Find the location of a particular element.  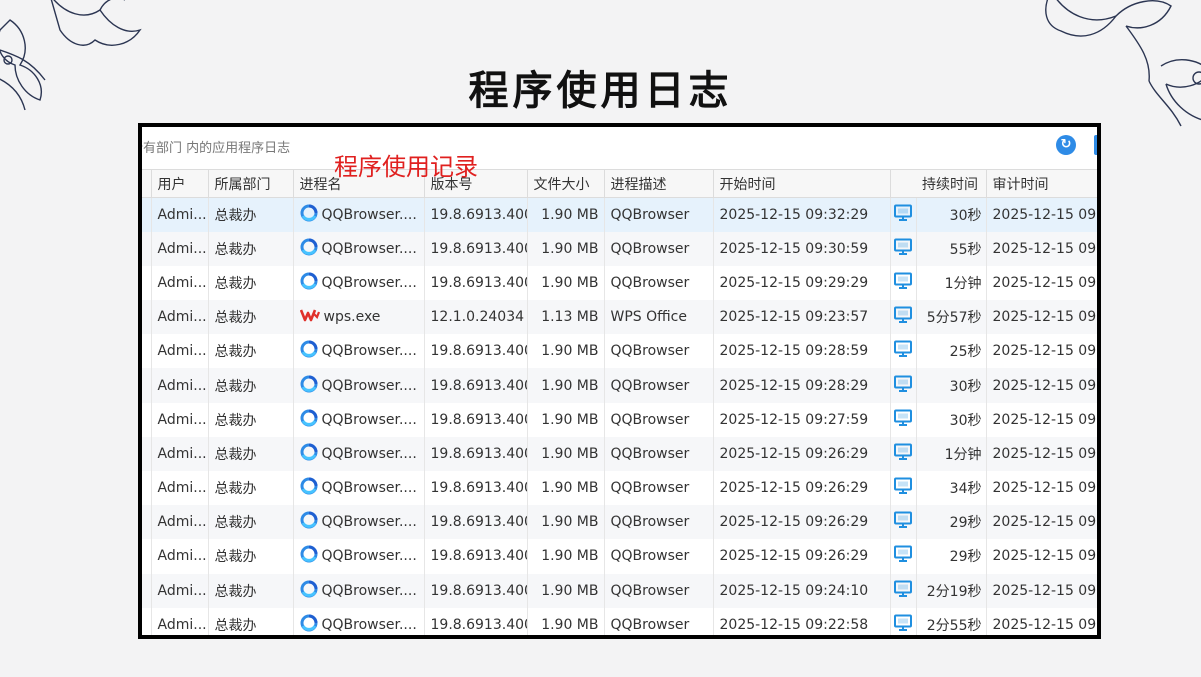

cell-version: 12.1.0.24034 is located at coordinates (476, 317).